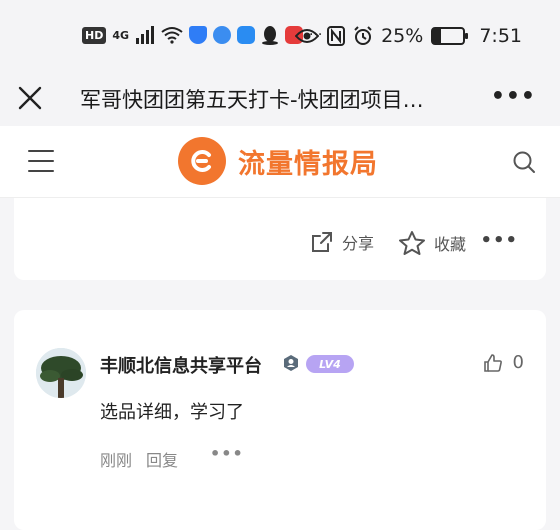 The image size is (560, 530). I want to click on qq-icon, so click(270, 35).